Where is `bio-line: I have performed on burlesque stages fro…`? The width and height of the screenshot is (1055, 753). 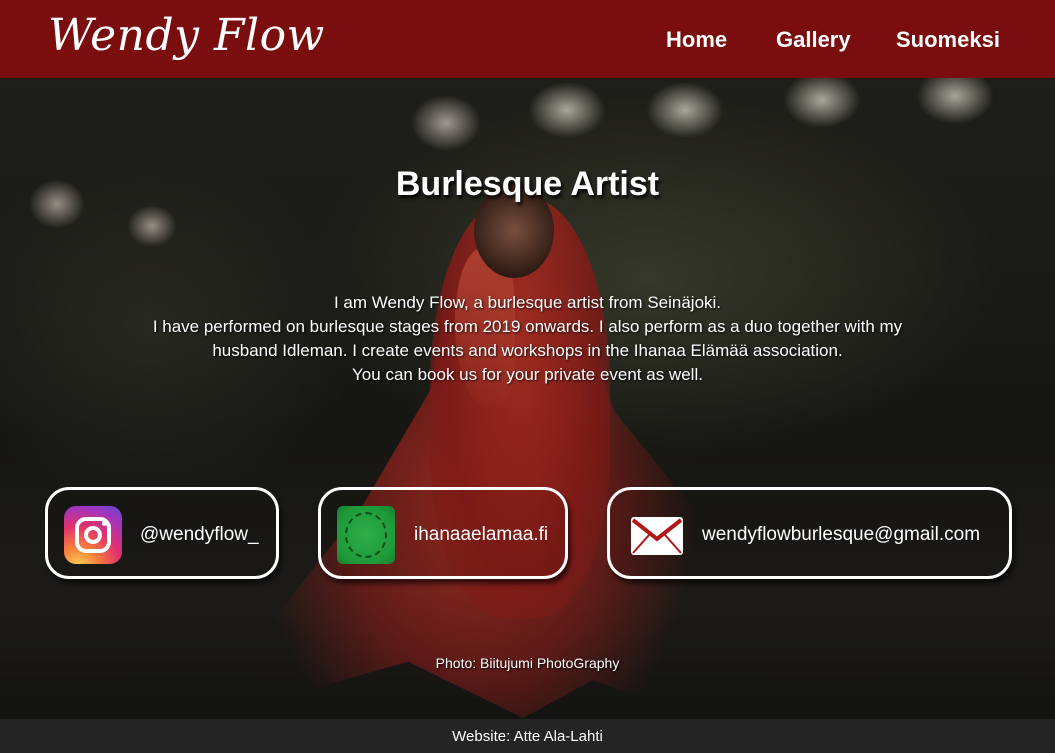 bio-line: I have performed on burlesque stages fro… is located at coordinates (527, 326).